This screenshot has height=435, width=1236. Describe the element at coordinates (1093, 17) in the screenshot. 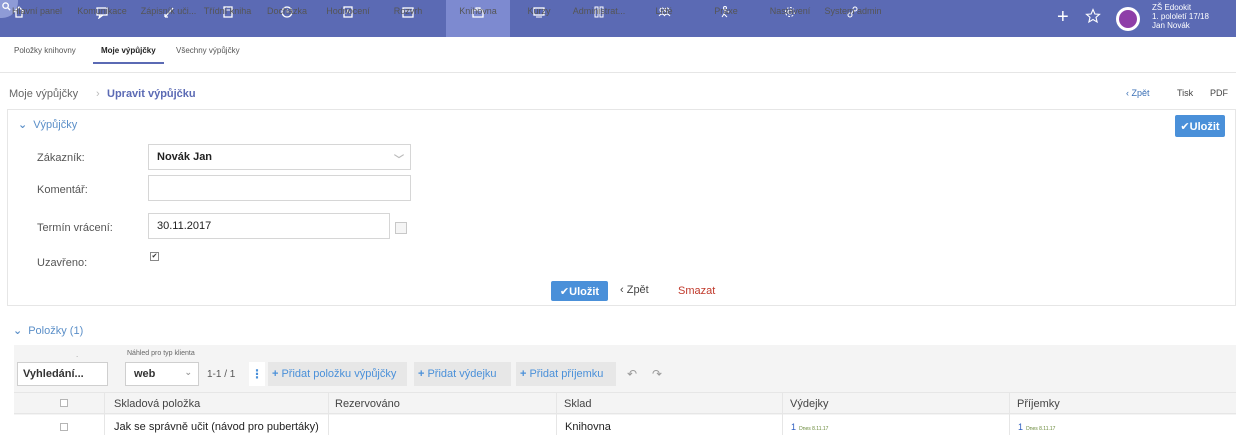

I see `star-icon` at that location.